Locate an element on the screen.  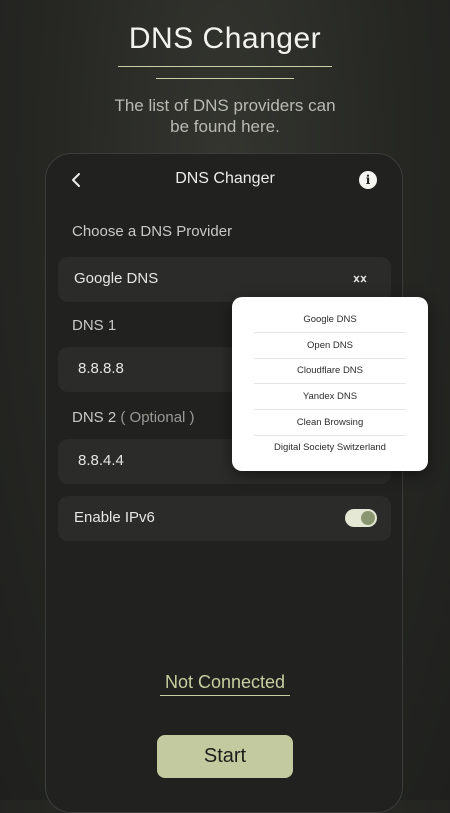
dropdown-option-digital-society: Digital Society Switzerland is located at coordinates (330, 447).